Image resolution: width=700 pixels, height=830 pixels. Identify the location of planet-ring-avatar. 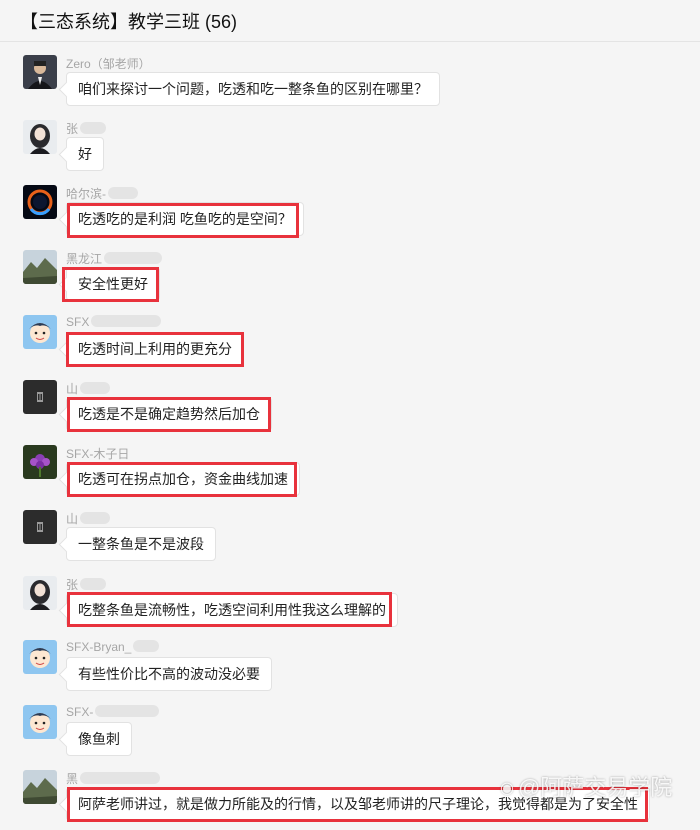
(40, 202).